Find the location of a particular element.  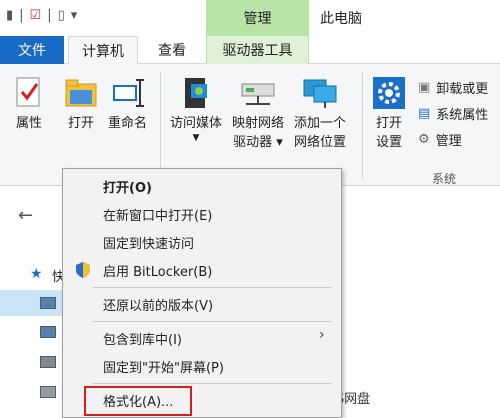

menu-item-open-new-window: 在新窗口中打开(E) is located at coordinates (157, 214).